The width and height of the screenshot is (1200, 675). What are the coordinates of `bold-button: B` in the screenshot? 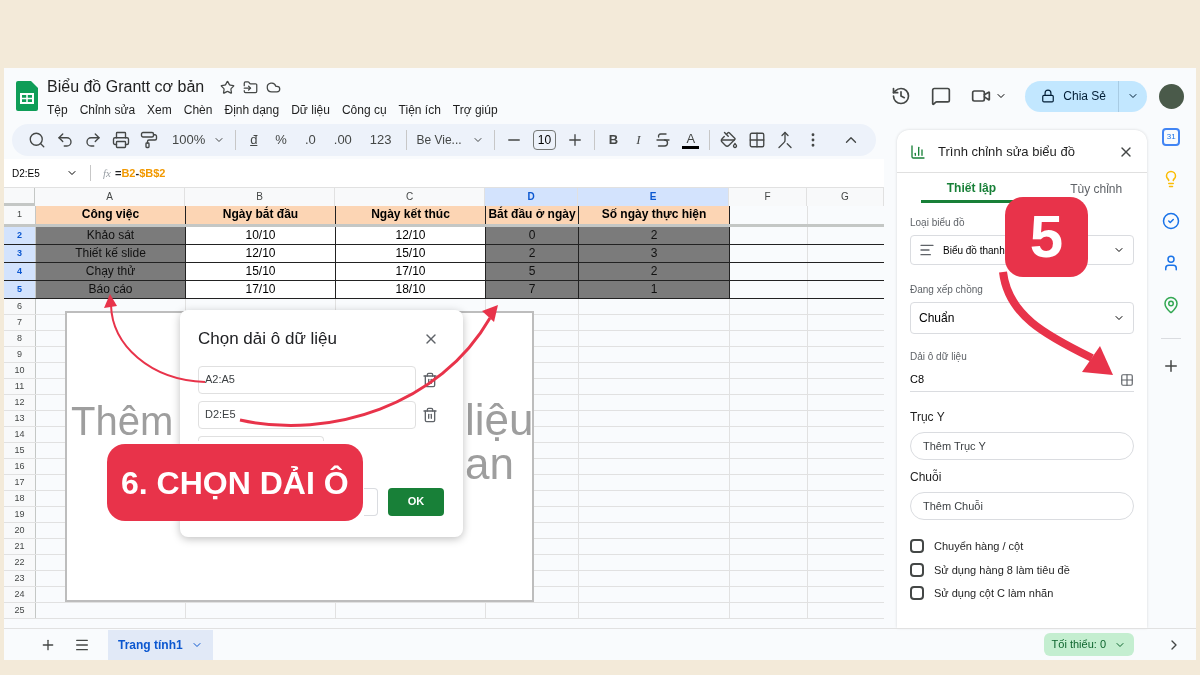 It's located at (613, 140).